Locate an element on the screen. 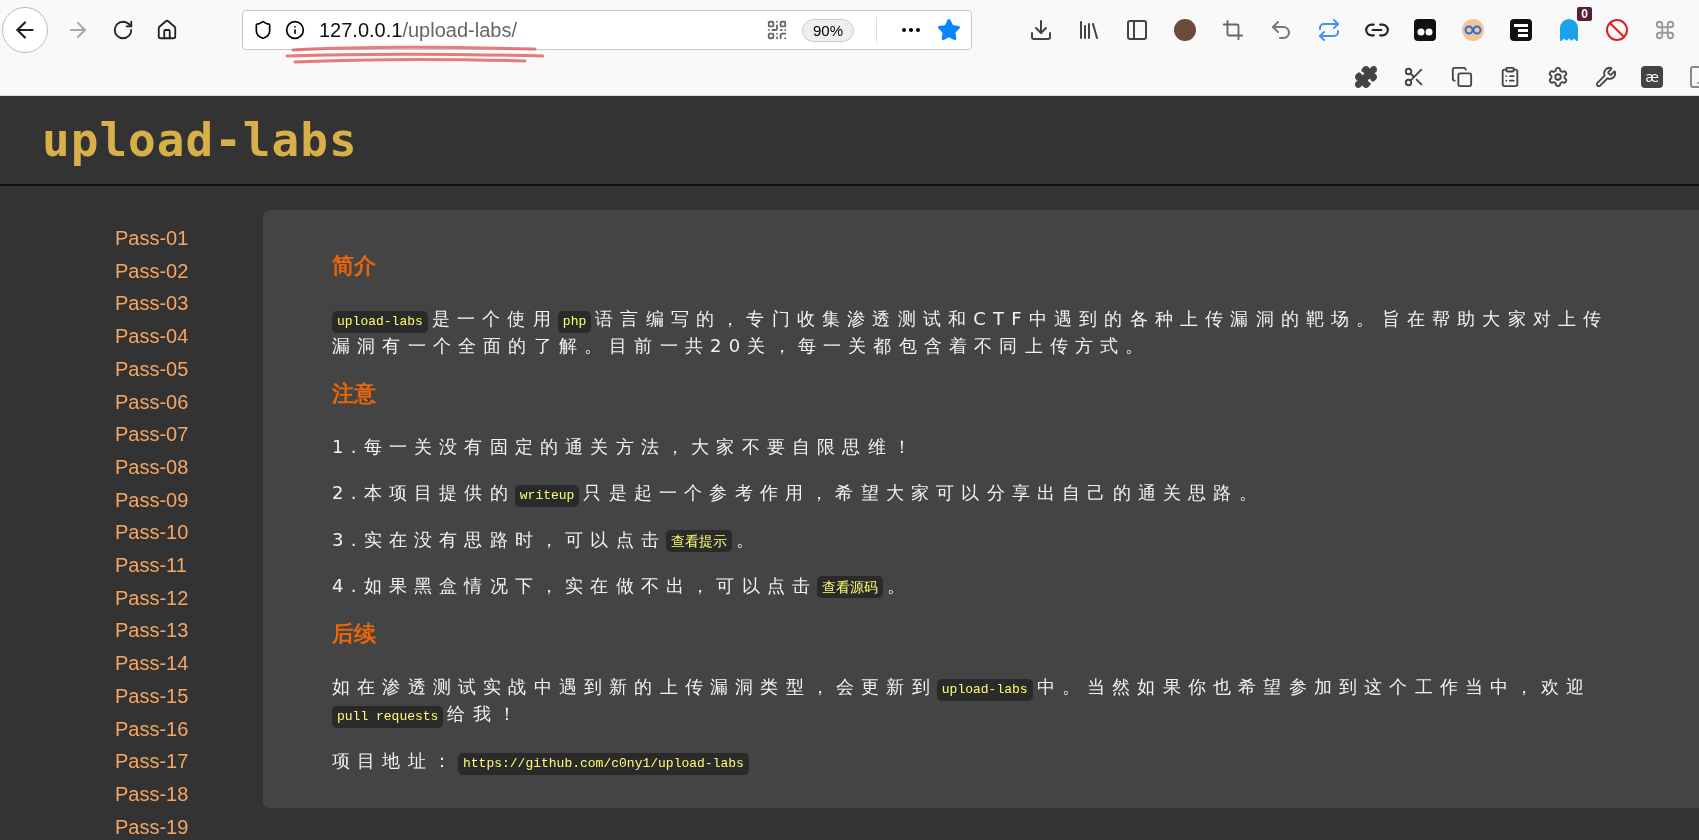 The height and width of the screenshot is (840, 1699). ae-button: æ is located at coordinates (1652, 77).